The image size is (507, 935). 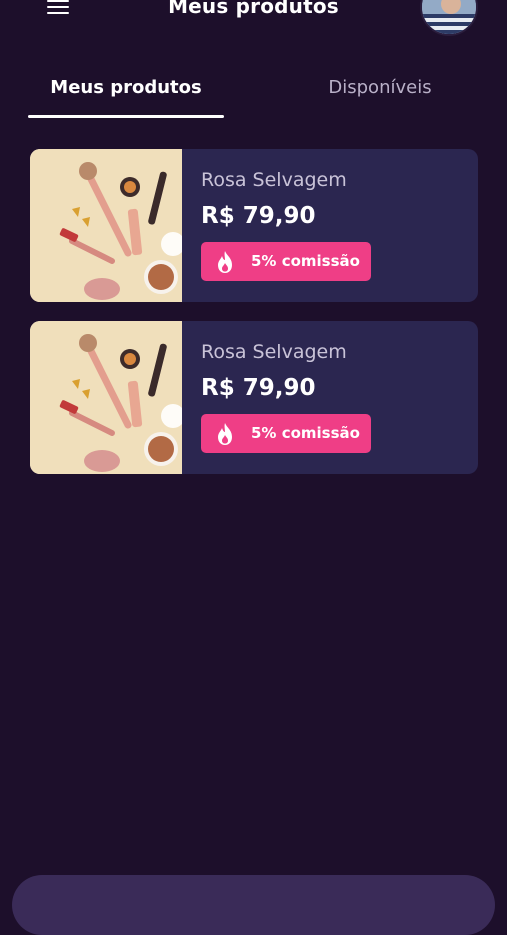 I want to click on avatar, so click(x=449, y=18).